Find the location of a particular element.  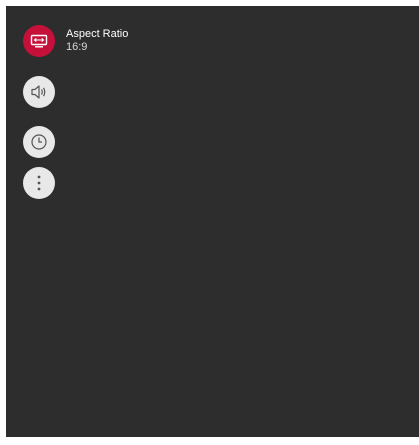

more-options-icon is located at coordinates (39, 183).